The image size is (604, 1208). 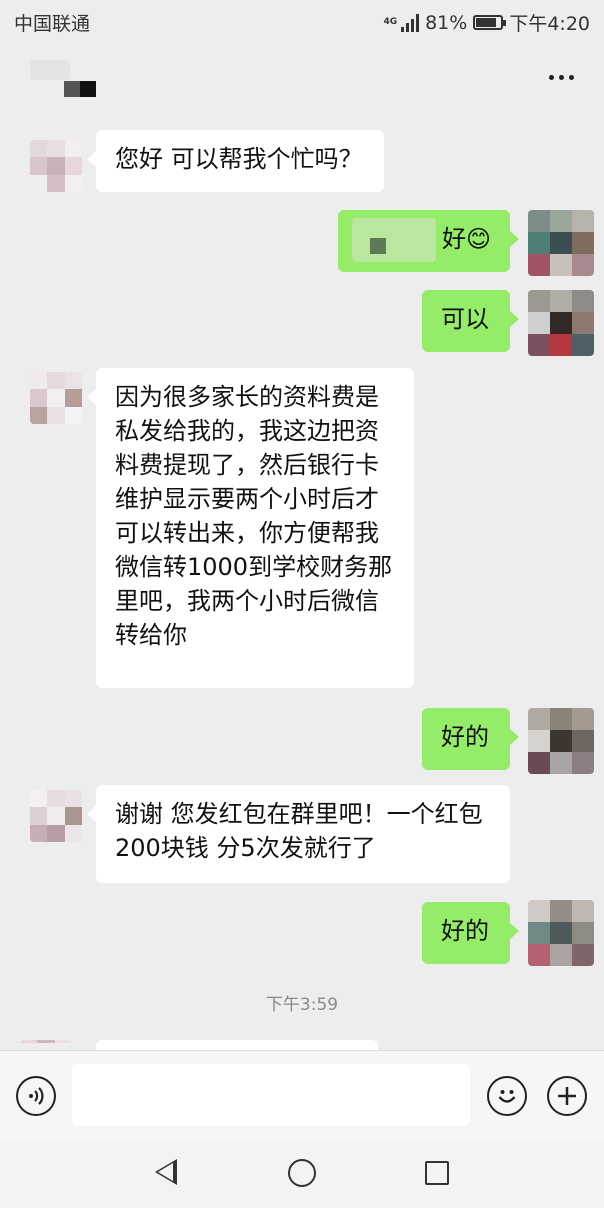 What do you see at coordinates (299, 831) in the screenshot?
I see `message-text: 谢谢 您发红包在群里吧！一个红包200块钱 分5次发就行了` at bounding box center [299, 831].